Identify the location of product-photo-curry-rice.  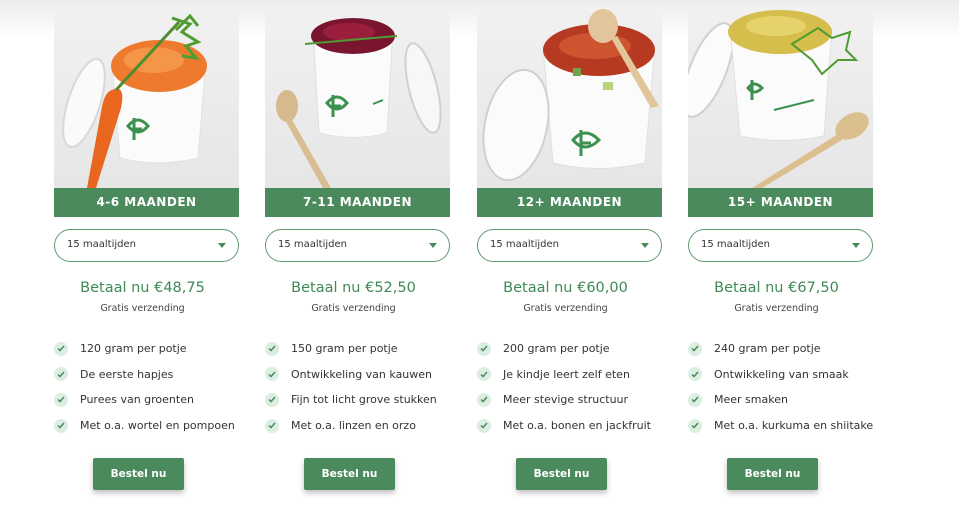
(780, 98).